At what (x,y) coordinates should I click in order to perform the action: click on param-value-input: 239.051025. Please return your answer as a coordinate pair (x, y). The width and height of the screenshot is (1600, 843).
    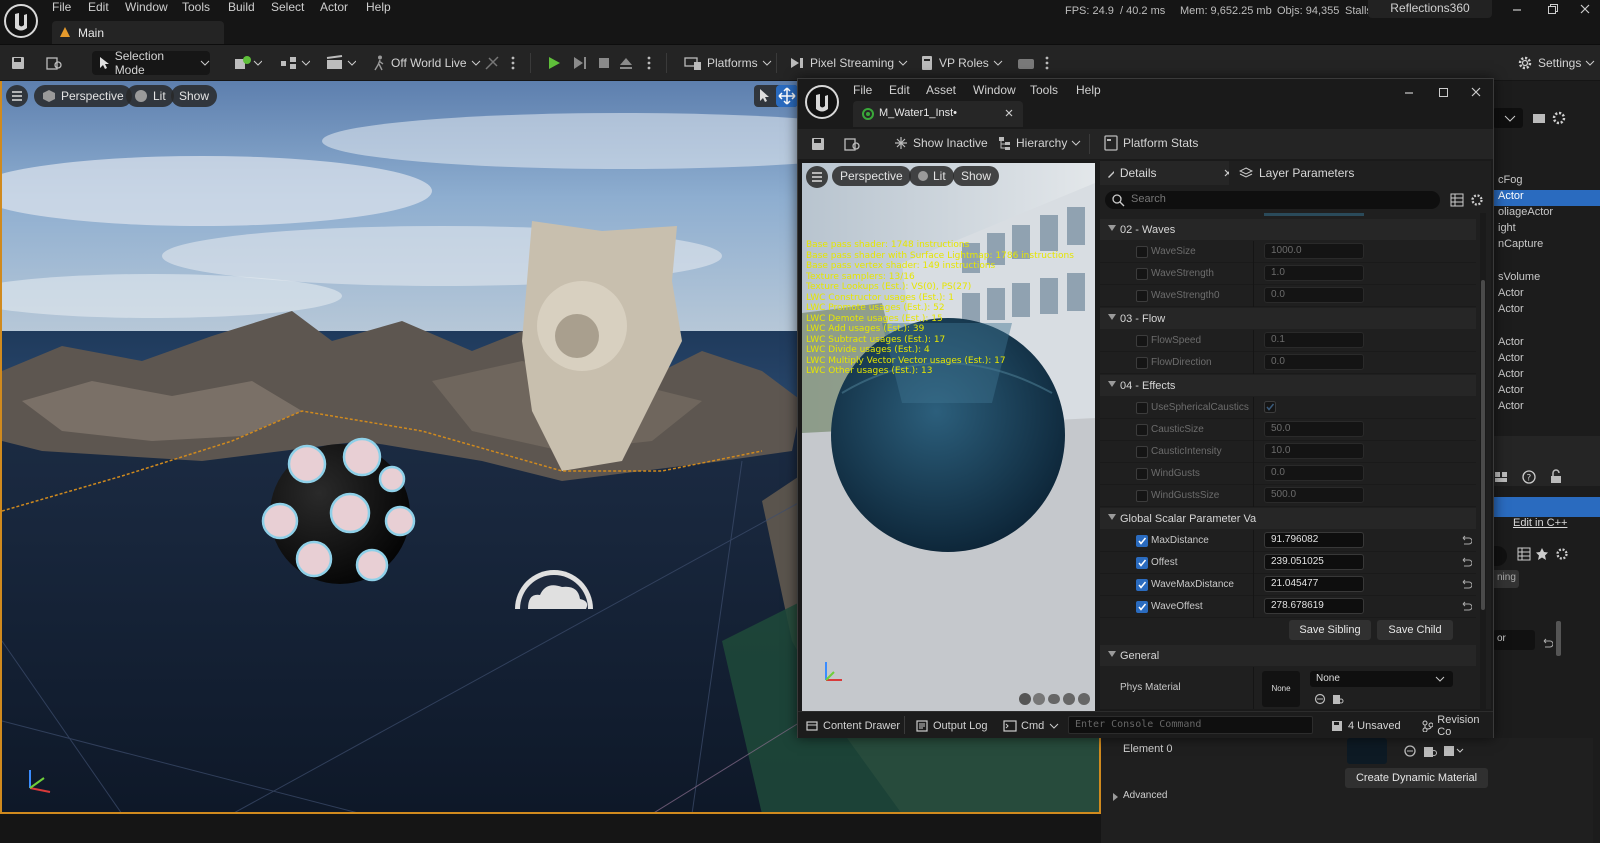
    Looking at the image, I should click on (1314, 562).